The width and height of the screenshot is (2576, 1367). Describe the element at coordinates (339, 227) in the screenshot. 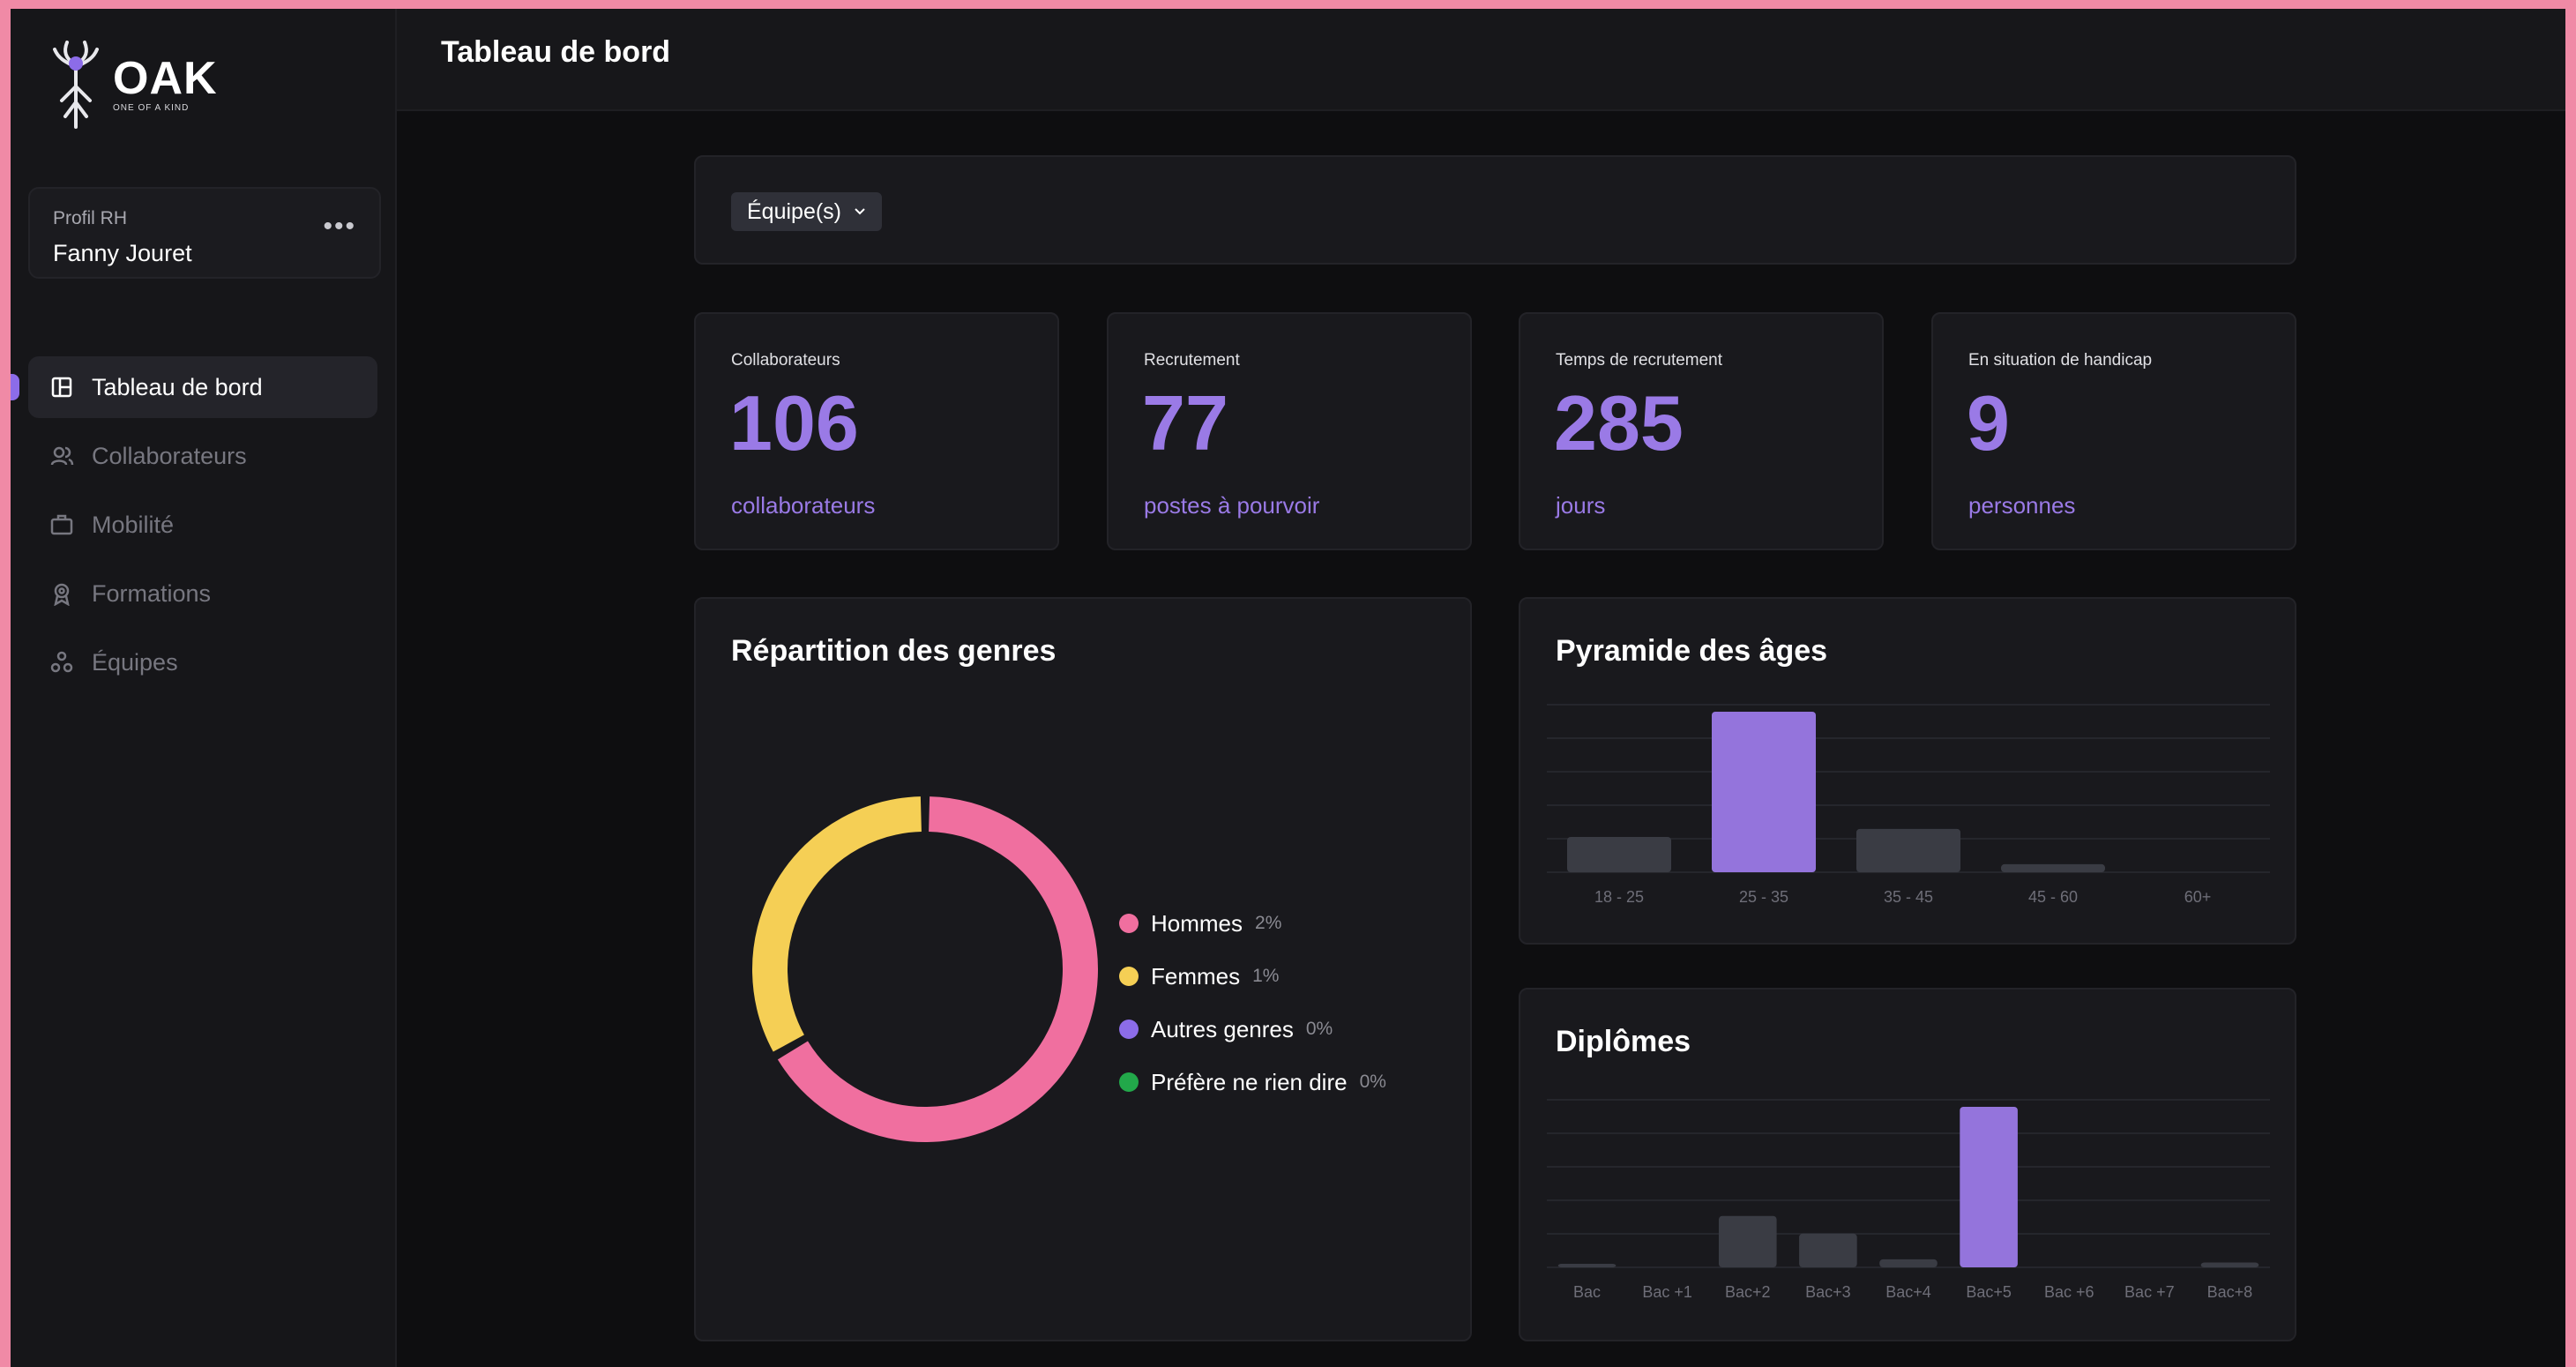

I see `more-options-icon: •••` at that location.